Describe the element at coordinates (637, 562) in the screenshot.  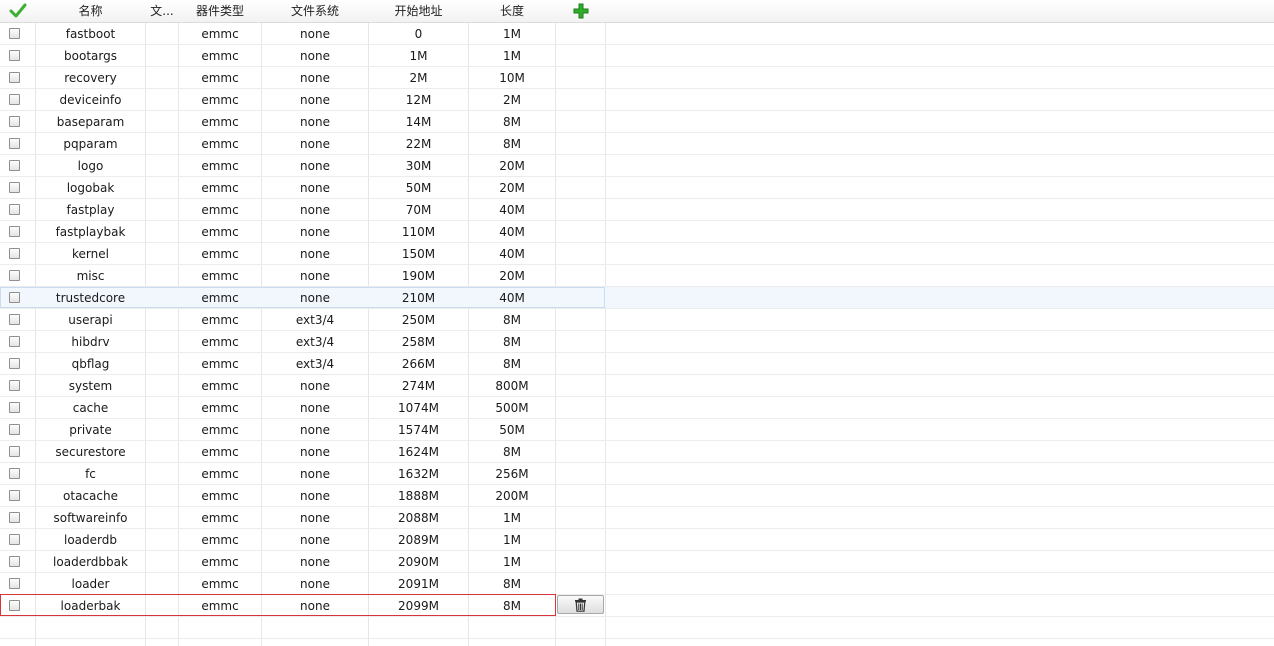
I see `table-row: loaderdbbak emmc none 2090M 1M` at that location.